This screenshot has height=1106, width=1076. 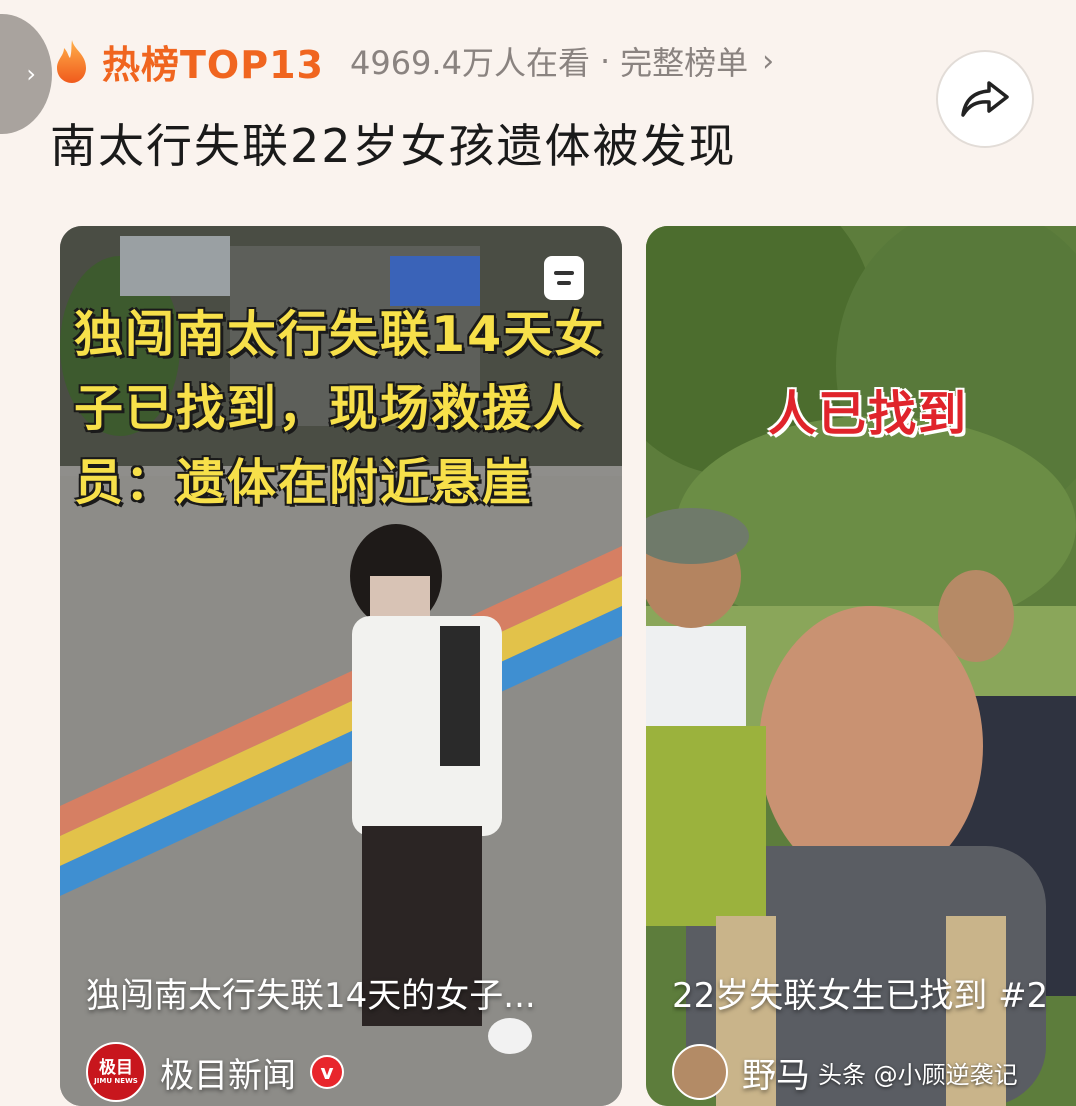 What do you see at coordinates (340, 408) in the screenshot?
I see `thumbnail-caption: 独闯南太行失联14天女 子已找到，现场救援人 员：遗体在附近悬崖` at bounding box center [340, 408].